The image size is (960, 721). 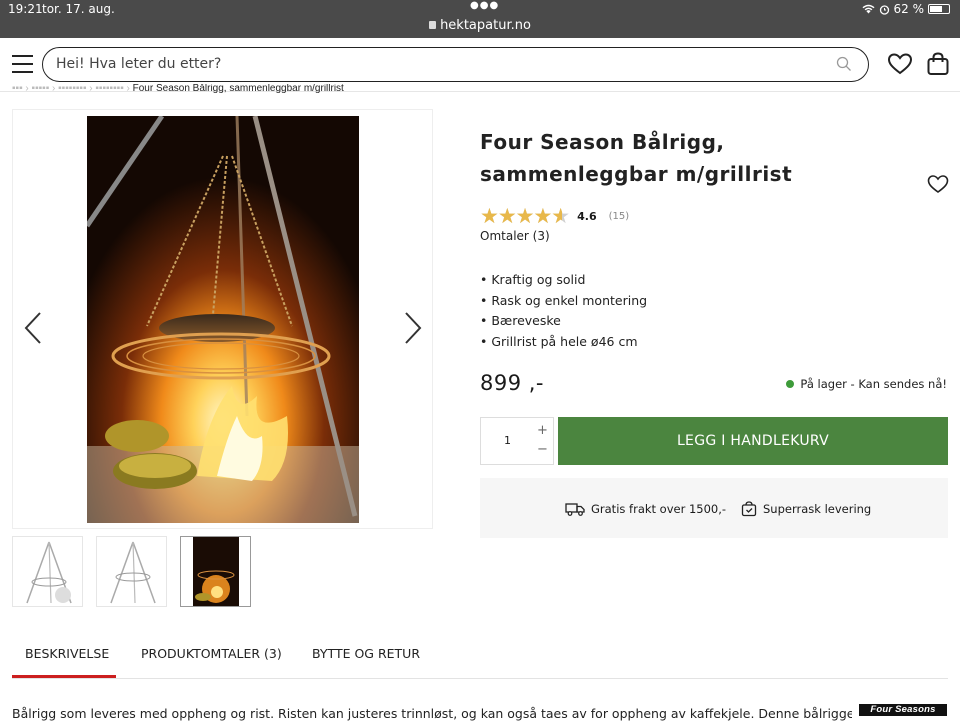 I want to click on product-rating: ★★★★★ ★★★★★ 4.6 (15), so click(x=554, y=216).